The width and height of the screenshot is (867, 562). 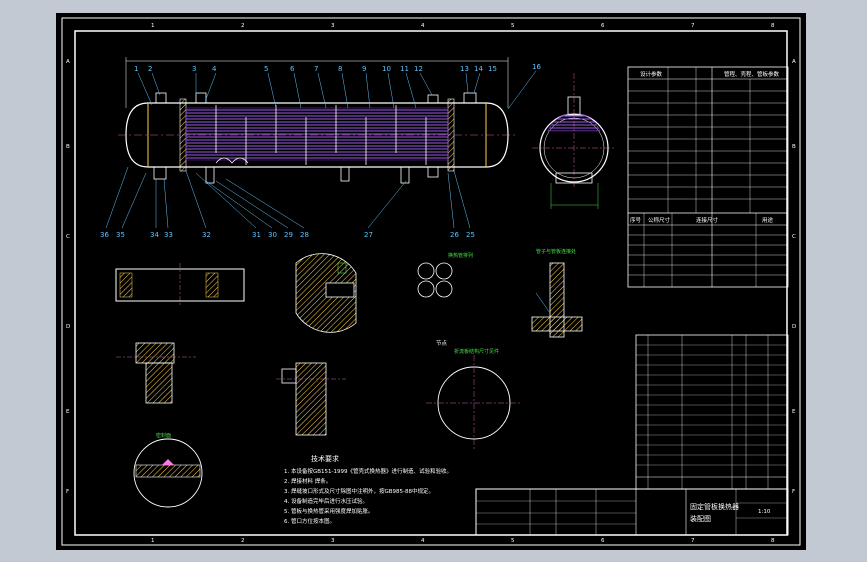 What do you see at coordinates (708, 177) in the screenshot?
I see `tech-data-table: 设计参数 管程、壳程、管板参数 序号 公称尺寸 连接尺寸 用途` at bounding box center [708, 177].